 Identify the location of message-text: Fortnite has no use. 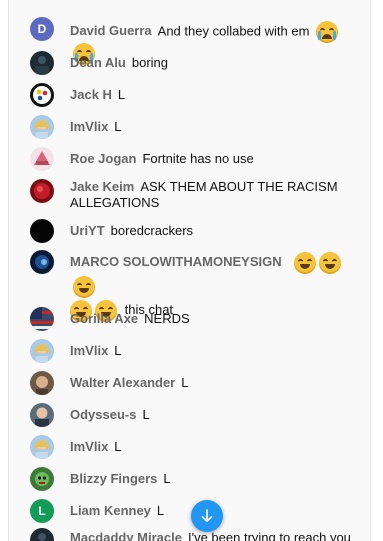
(198, 158).